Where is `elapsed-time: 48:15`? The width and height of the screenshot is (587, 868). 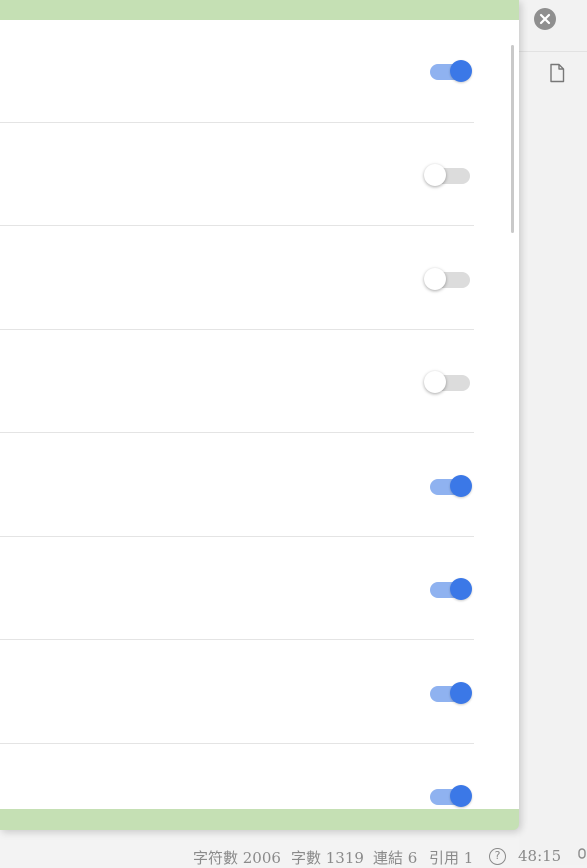
elapsed-time: 48:15 is located at coordinates (540, 856).